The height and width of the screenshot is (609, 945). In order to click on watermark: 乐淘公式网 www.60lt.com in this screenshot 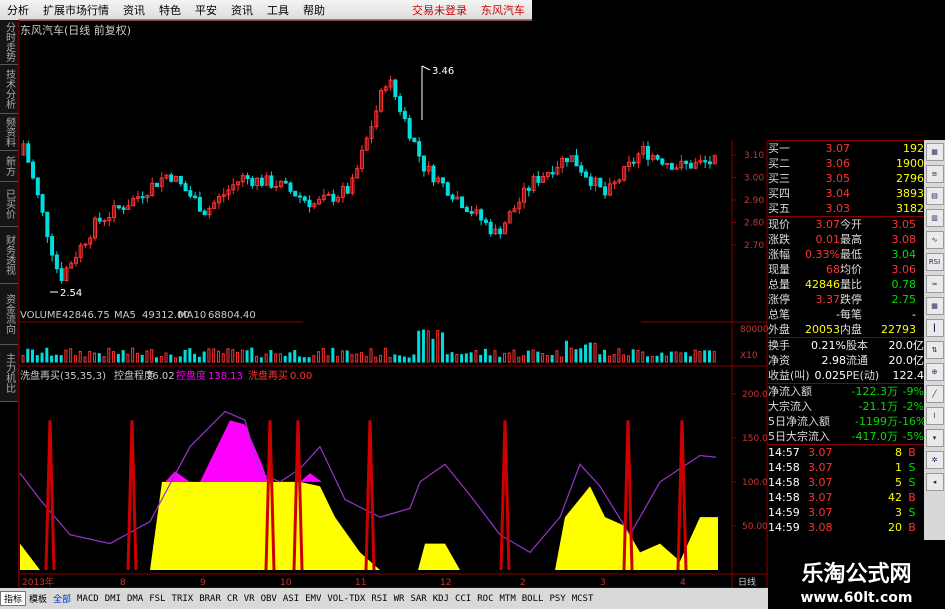, I will do `click(856, 580)`.